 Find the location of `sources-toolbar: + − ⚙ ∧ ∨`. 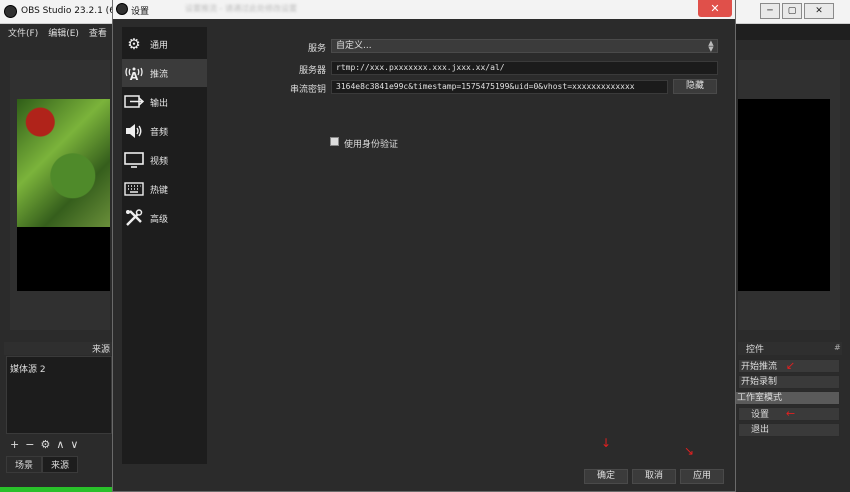

sources-toolbar: + − ⚙ ∧ ∨ is located at coordinates (44, 444).